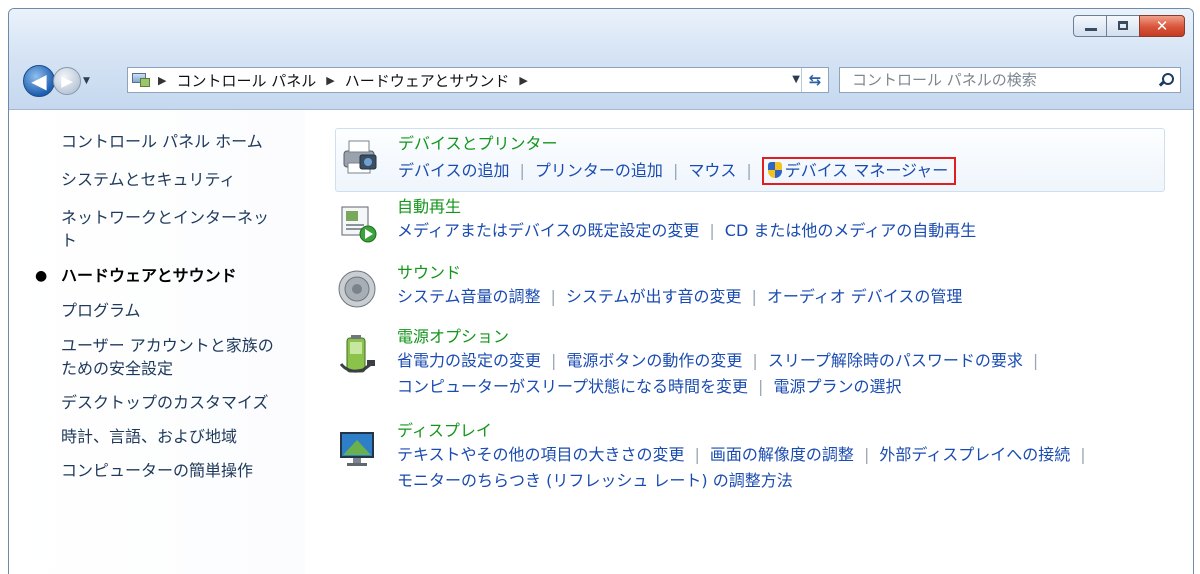 This screenshot has width=1200, height=574. What do you see at coordinates (599, 170) in the screenshot?
I see `link-add-printer: プリンターの追加` at bounding box center [599, 170].